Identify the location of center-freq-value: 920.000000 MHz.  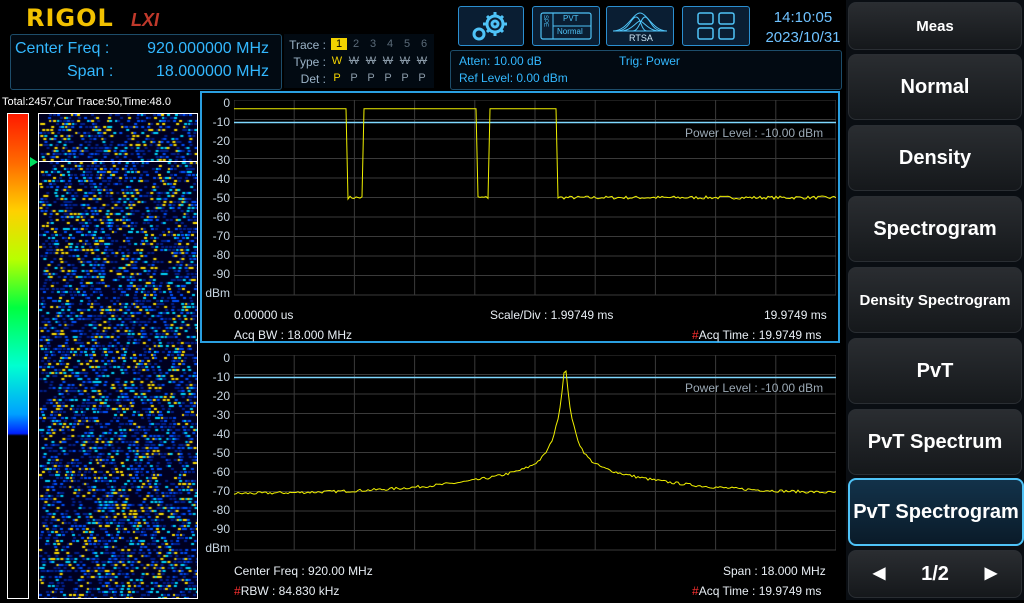
(194, 49).